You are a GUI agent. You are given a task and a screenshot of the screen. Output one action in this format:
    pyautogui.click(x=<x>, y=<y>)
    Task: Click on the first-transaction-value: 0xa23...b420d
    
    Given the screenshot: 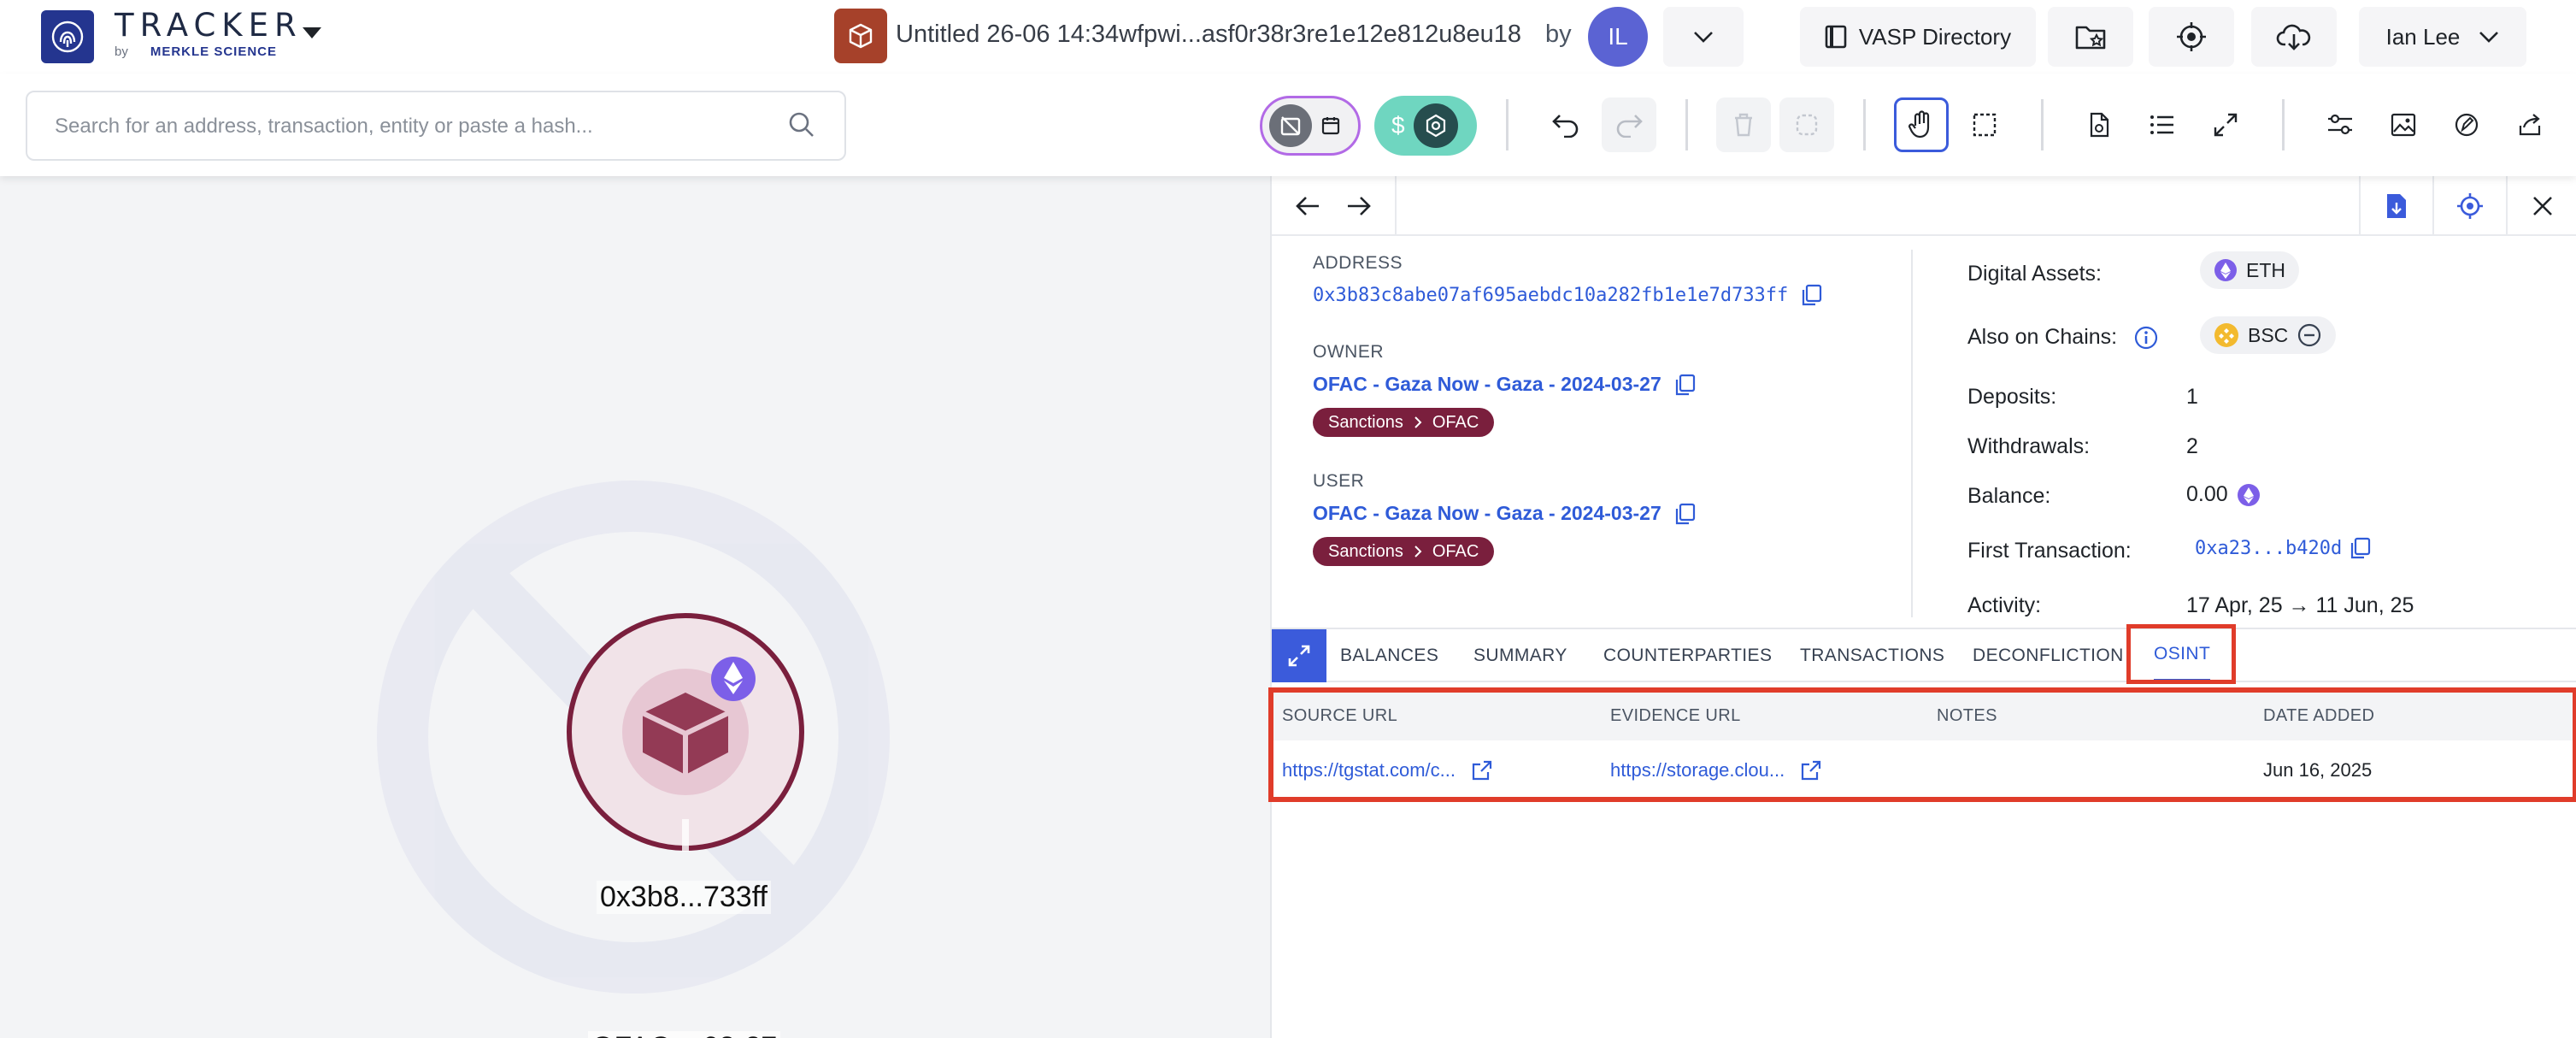 What is the action you would take?
    pyautogui.click(x=2283, y=548)
    